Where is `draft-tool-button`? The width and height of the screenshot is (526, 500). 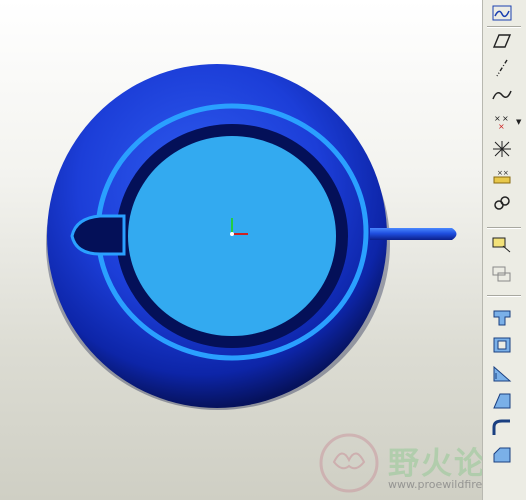
draft-tool-button is located at coordinates (502, 401).